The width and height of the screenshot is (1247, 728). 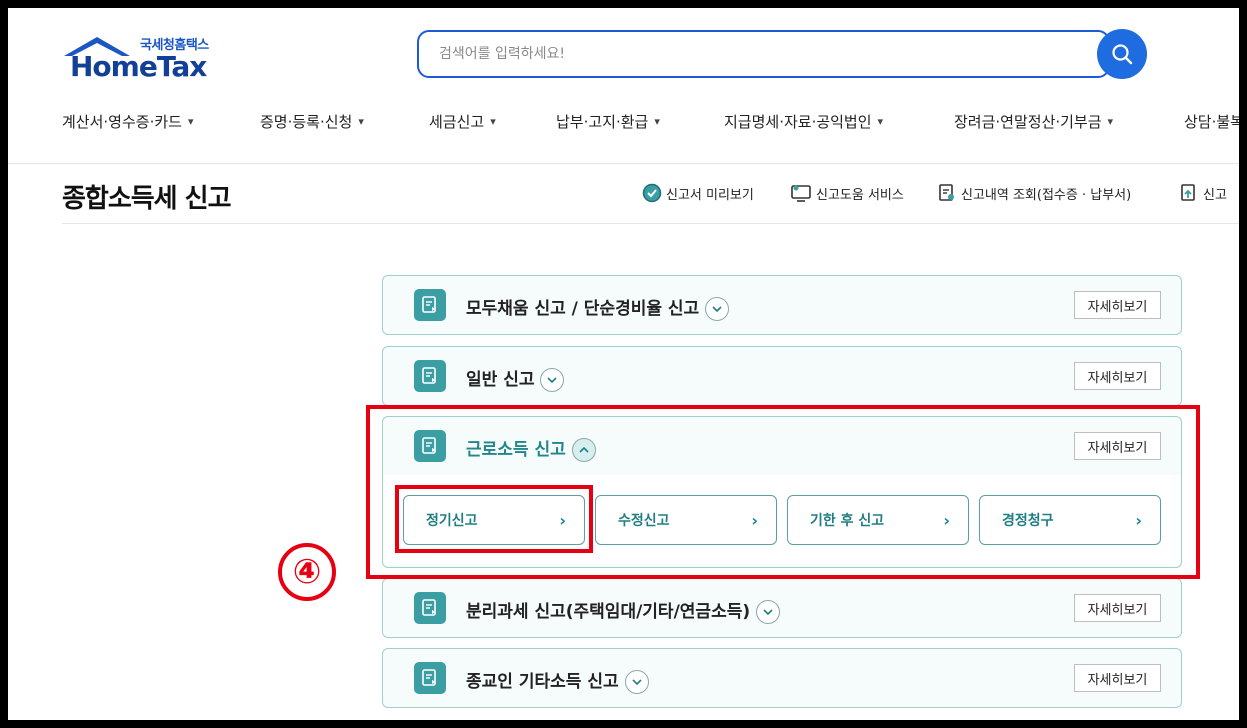 What do you see at coordinates (860, 195) in the screenshot?
I see `util-label: 신고도움 서비스` at bounding box center [860, 195].